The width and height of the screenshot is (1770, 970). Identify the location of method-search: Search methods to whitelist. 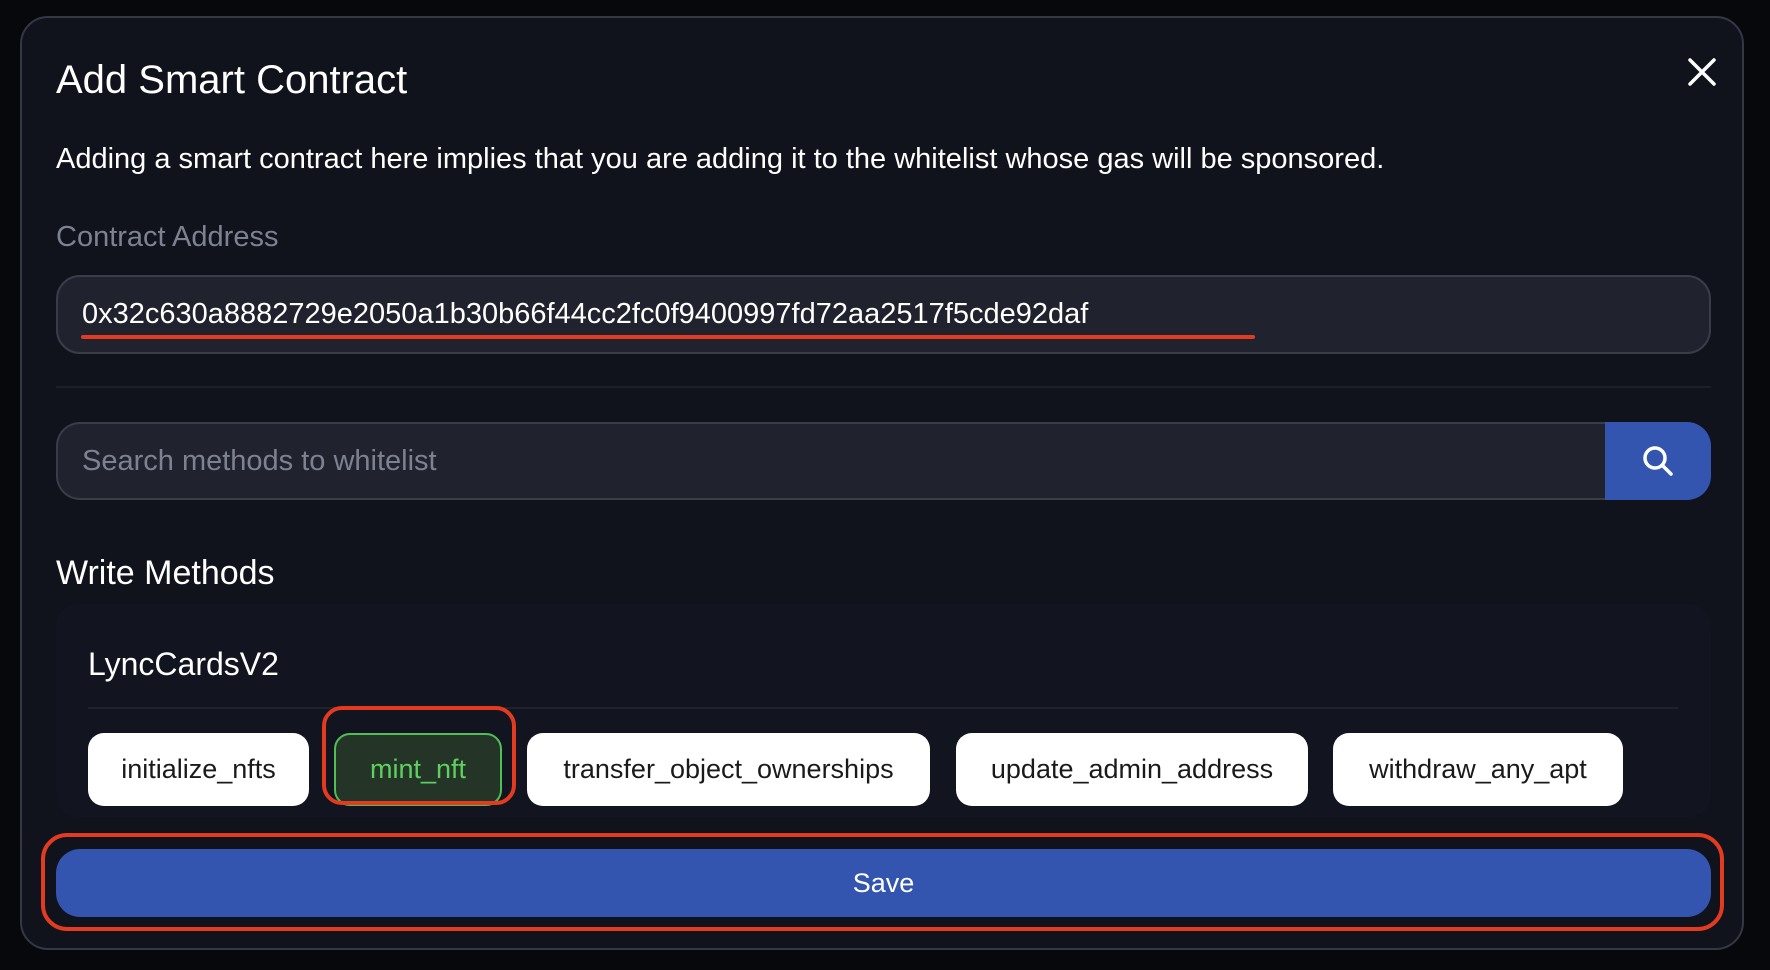
(883, 461).